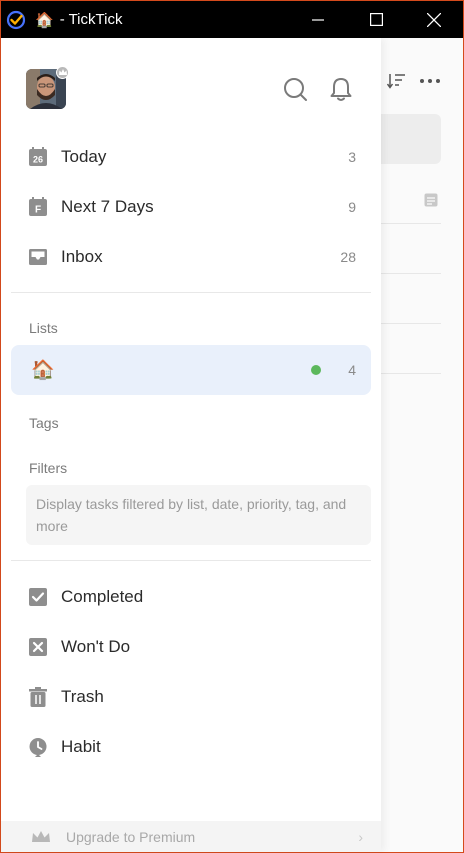 The image size is (464, 853). What do you see at coordinates (38, 210) in the screenshot?
I see `svg-text: F` at bounding box center [38, 210].